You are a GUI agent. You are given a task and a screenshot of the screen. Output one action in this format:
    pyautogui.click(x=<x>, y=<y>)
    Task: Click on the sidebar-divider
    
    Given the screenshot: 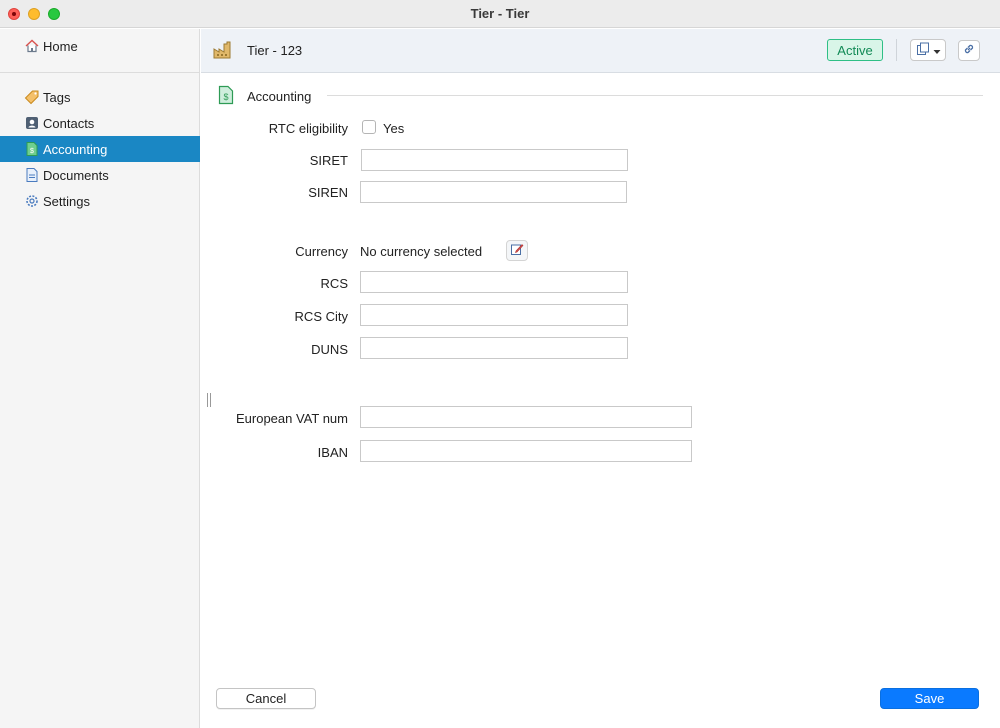 What is the action you would take?
    pyautogui.click(x=100, y=72)
    